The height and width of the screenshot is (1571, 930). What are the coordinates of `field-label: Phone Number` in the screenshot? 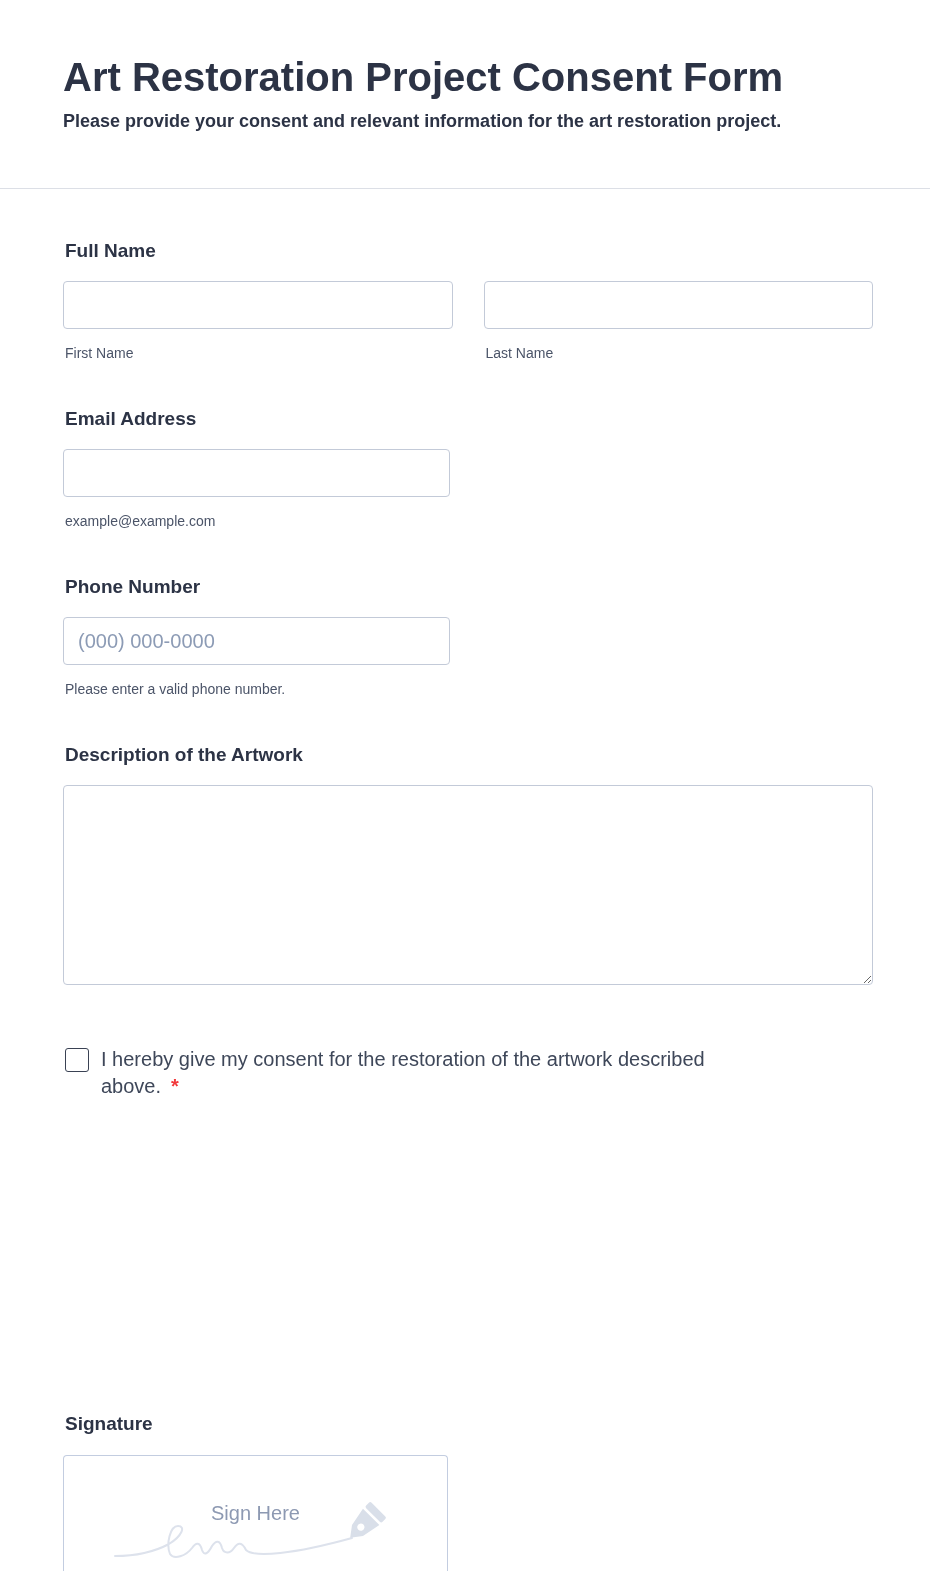 It's located at (132, 587).